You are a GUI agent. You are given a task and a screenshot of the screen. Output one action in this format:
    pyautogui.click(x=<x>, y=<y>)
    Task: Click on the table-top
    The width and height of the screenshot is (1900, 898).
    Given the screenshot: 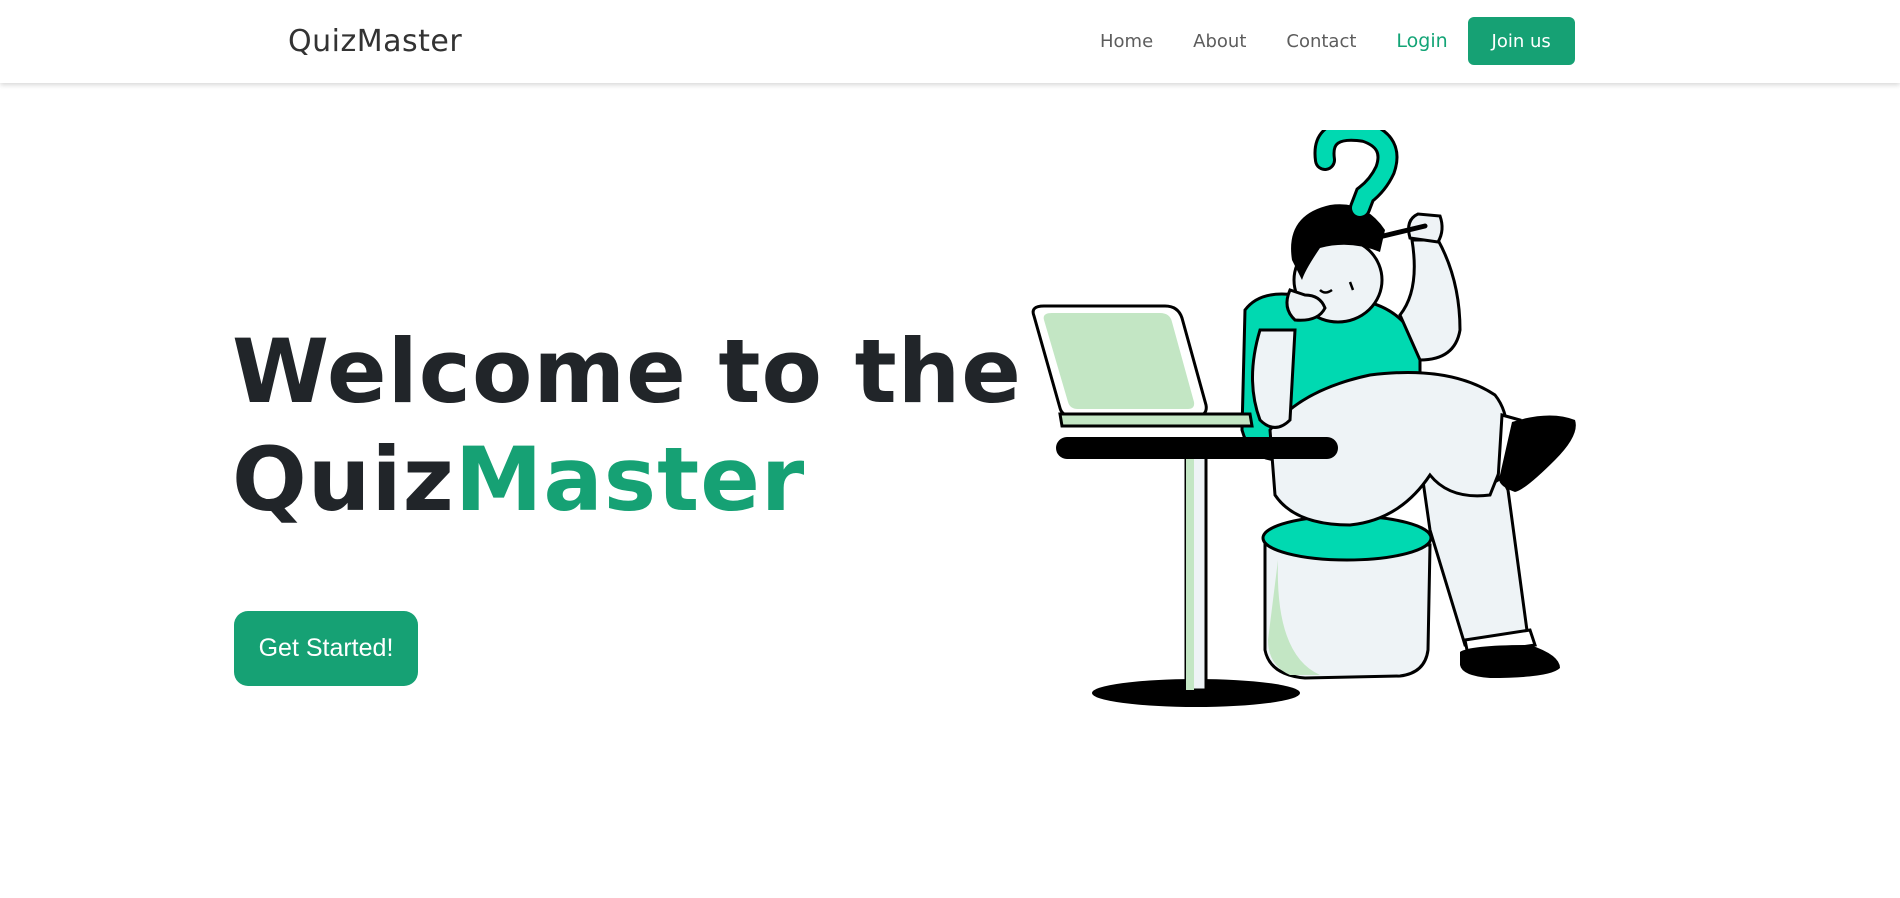 What is the action you would take?
    pyautogui.click(x=1197, y=448)
    